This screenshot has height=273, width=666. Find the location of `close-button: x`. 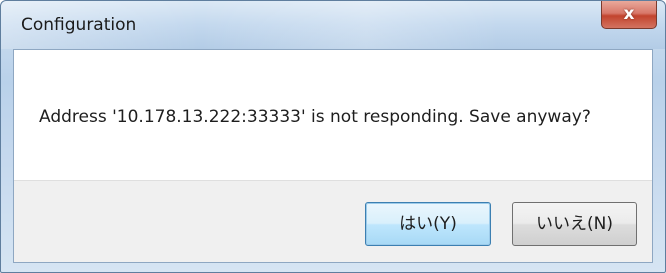

close-button: x is located at coordinates (629, 15).